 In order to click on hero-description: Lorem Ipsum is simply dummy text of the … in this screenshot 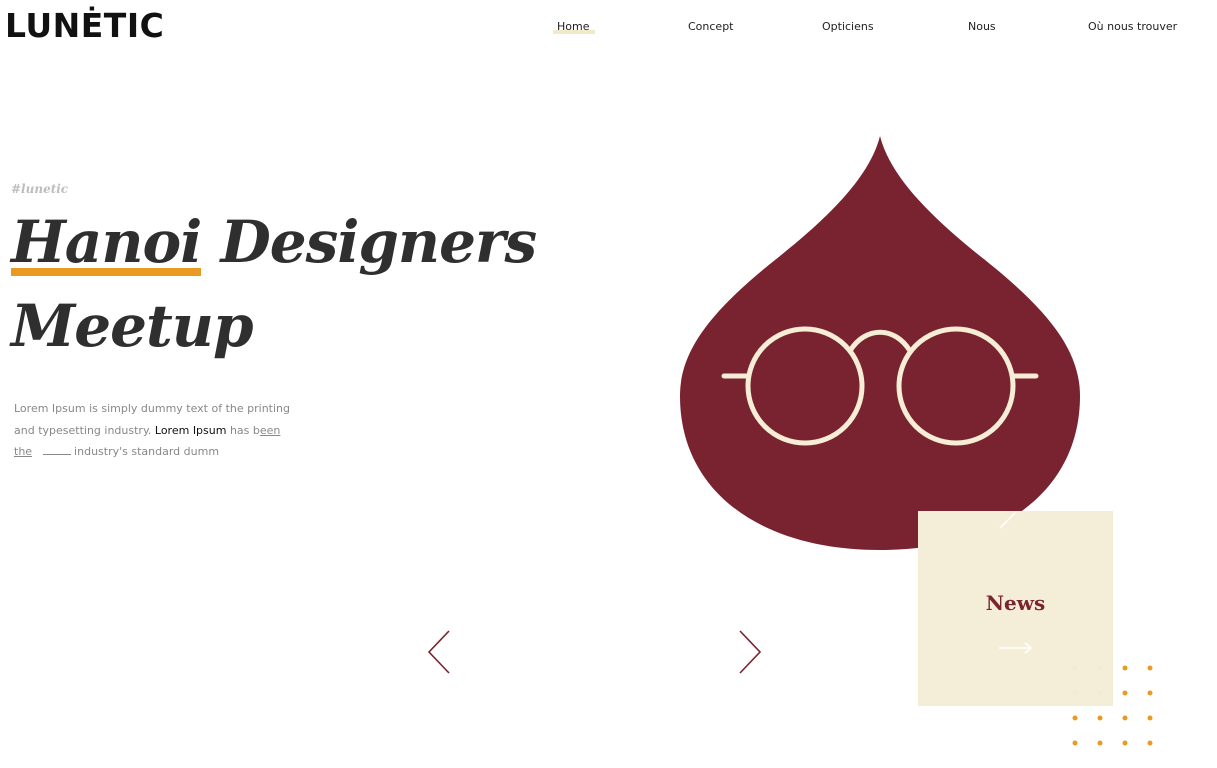, I will do `click(154, 430)`.